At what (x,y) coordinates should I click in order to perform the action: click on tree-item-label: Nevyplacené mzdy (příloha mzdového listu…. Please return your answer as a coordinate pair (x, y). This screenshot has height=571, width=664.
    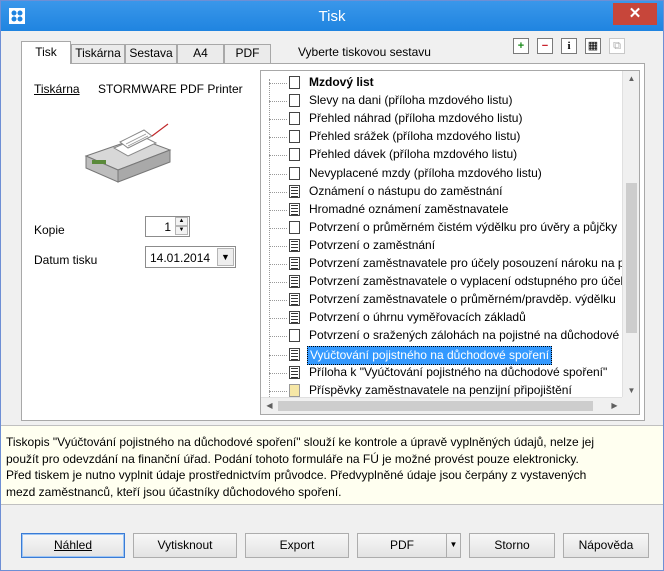
    Looking at the image, I should click on (425, 172).